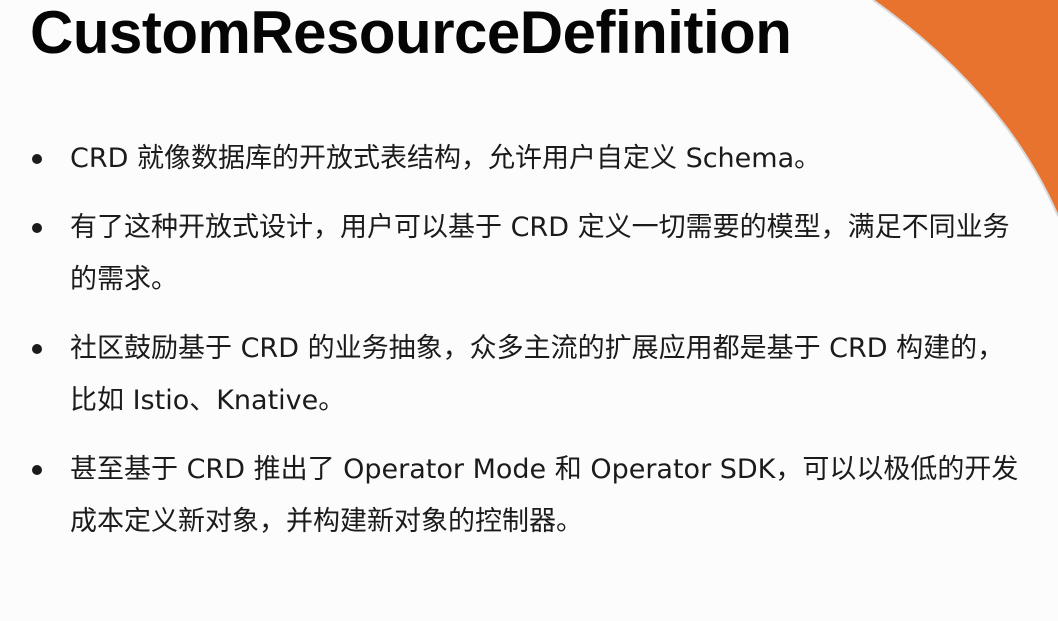  I want to click on bullet-item: CRD 就像数据库的开放式表结构，允许用户自定义 Schema。, so click(525, 159).